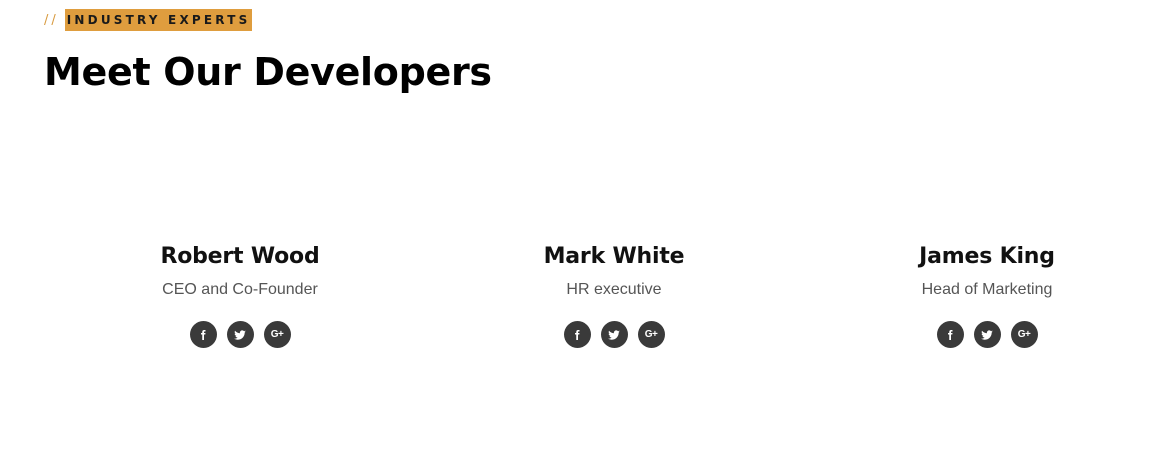 The width and height of the screenshot is (1153, 451). Describe the element at coordinates (240, 289) in the screenshot. I see `member-role: CEO and Co-Founder` at that location.